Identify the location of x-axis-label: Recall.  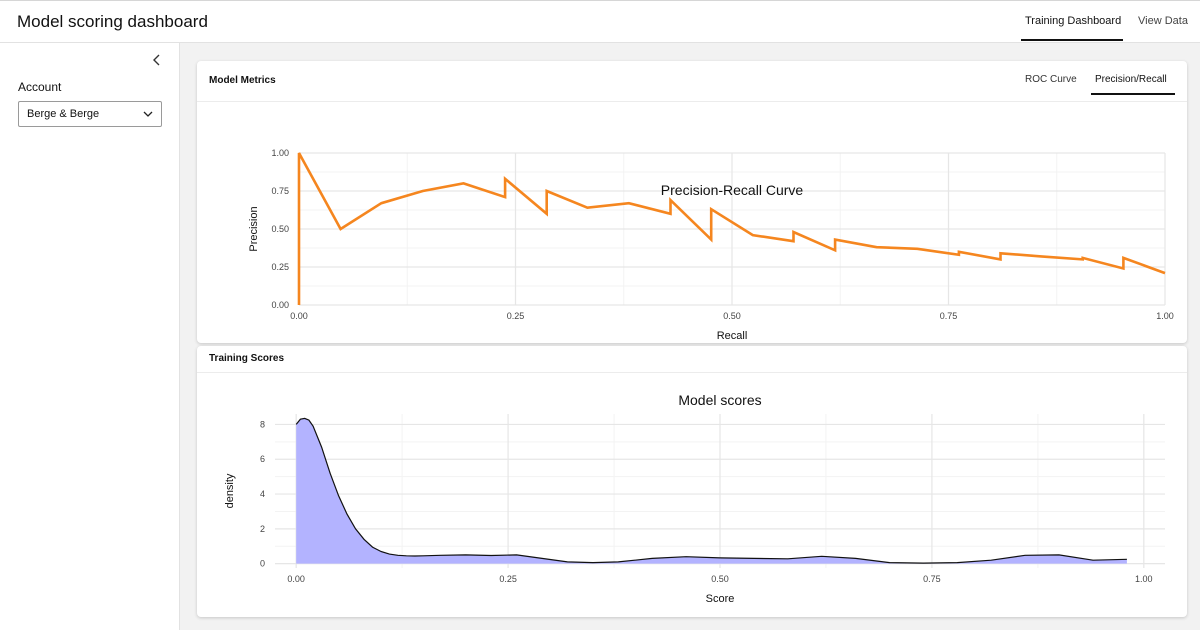
(732, 336).